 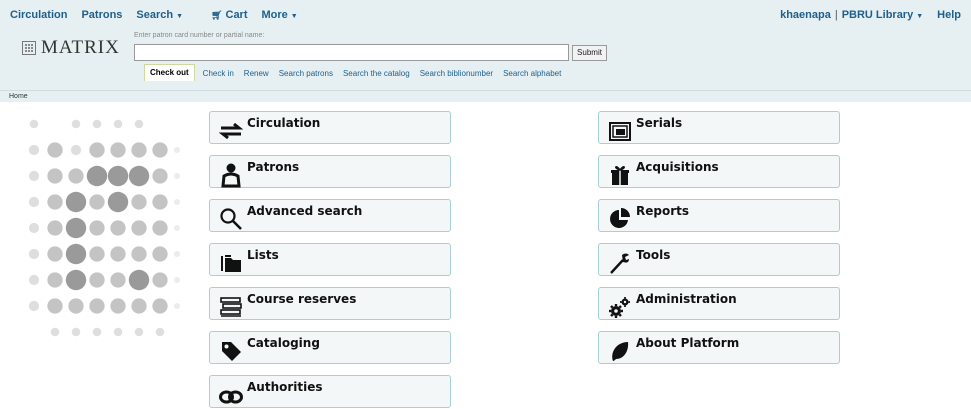 I want to click on logged-in-user: khaenapa, so click(x=805, y=15).